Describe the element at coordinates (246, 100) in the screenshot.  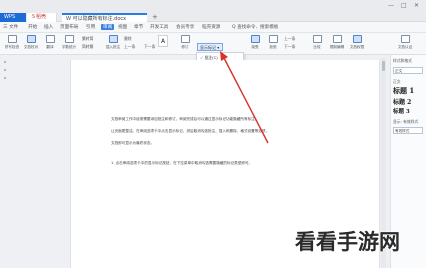
I see `arrow-shaft` at that location.